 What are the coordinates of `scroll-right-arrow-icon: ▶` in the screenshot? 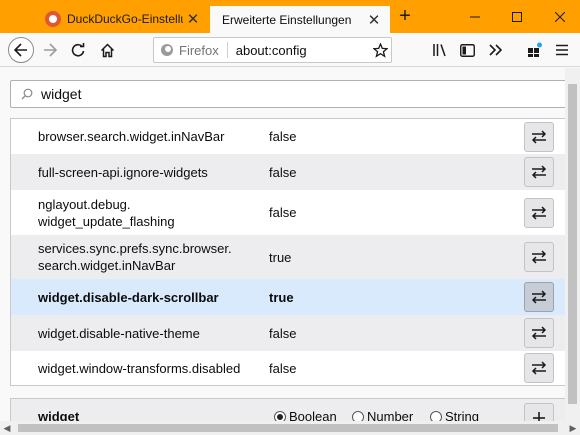 It's located at (573, 428).